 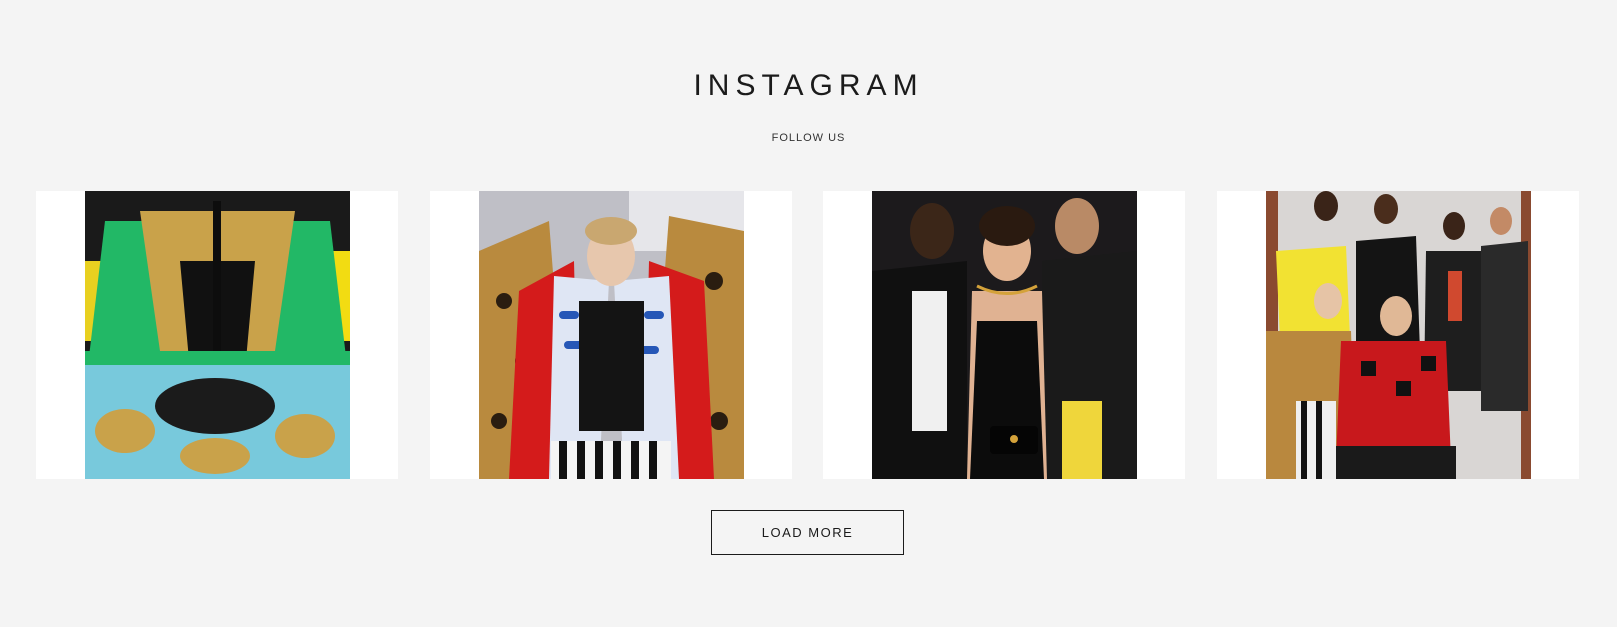 What do you see at coordinates (807, 532) in the screenshot?
I see `load-more-button: LOAD MORE` at bounding box center [807, 532].